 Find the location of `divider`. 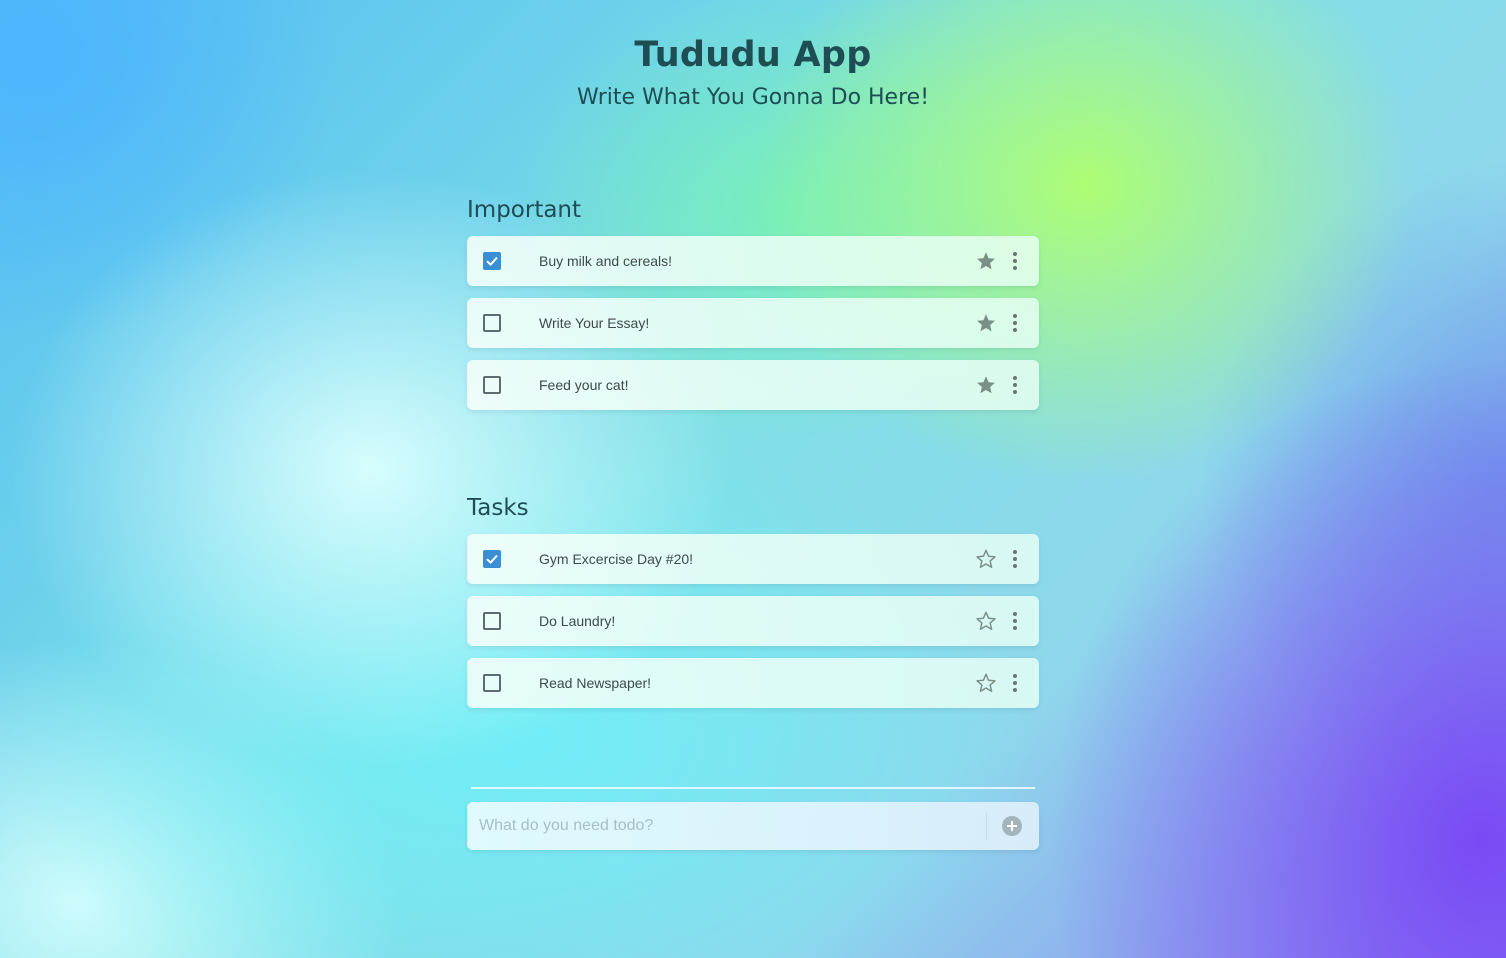

divider is located at coordinates (753, 788).